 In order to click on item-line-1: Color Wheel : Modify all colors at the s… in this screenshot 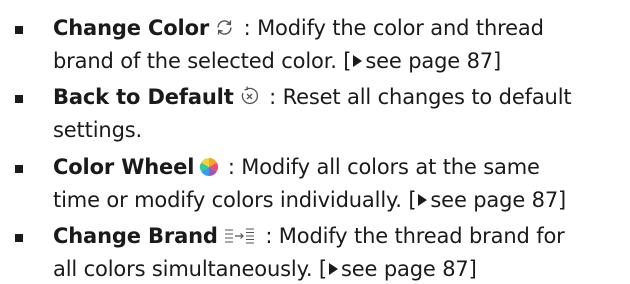, I will do `click(296, 168)`.